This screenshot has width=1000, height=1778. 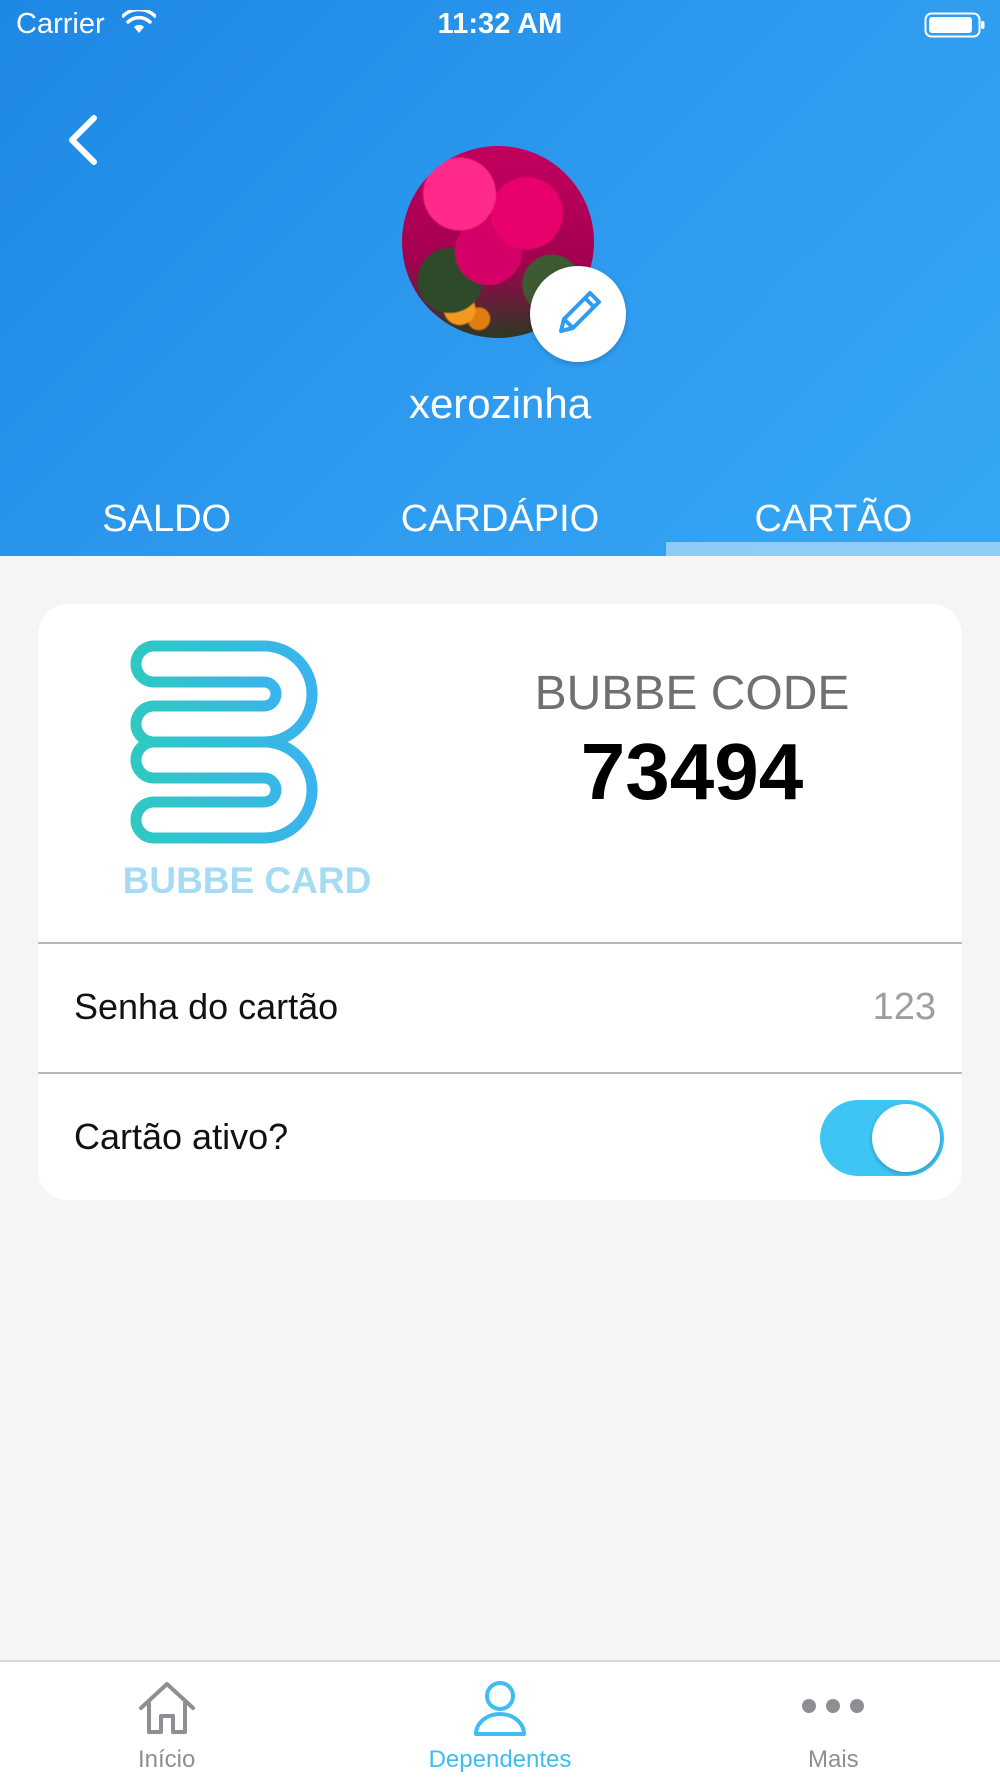 I want to click on tabbar-label-inicio: Início, so click(x=166, y=1759).